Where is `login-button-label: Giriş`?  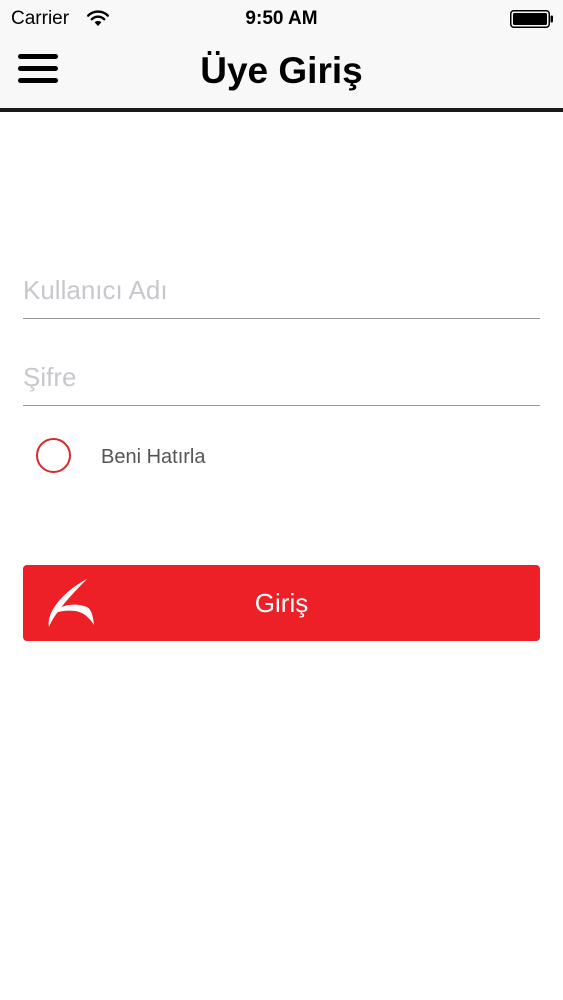
login-button-label: Giriş is located at coordinates (281, 603).